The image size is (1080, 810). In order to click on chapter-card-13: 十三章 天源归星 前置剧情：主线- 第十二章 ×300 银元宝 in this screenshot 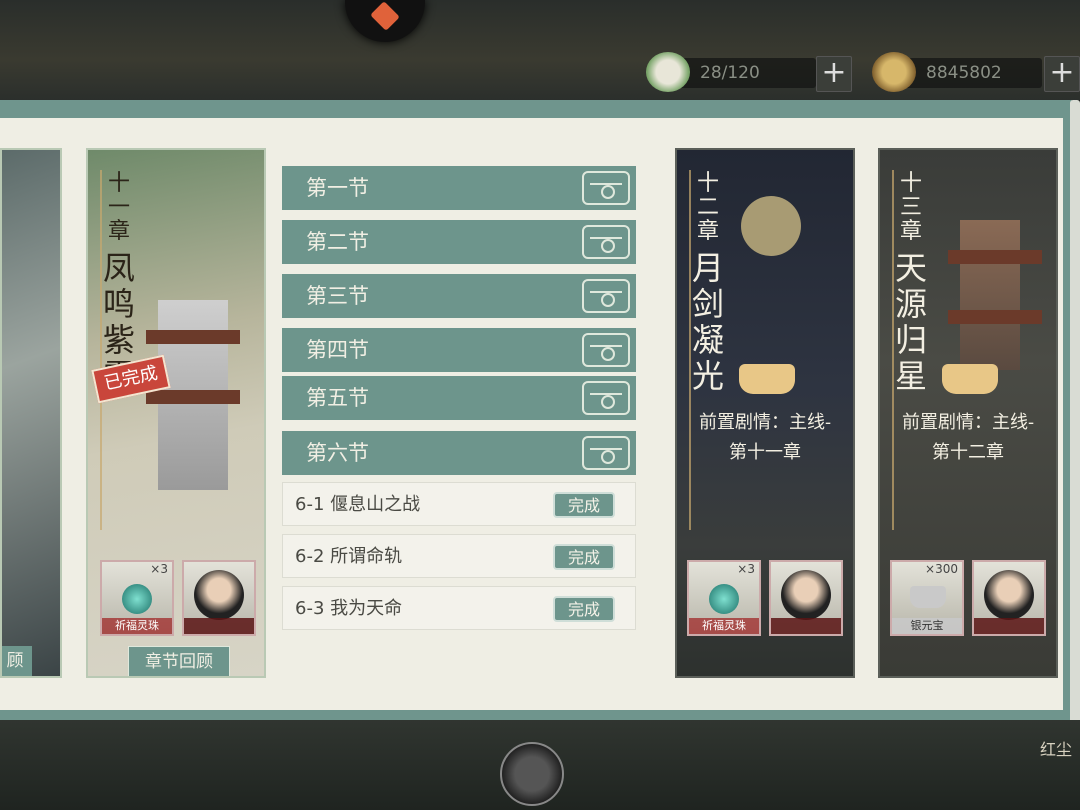, I will do `click(968, 413)`.